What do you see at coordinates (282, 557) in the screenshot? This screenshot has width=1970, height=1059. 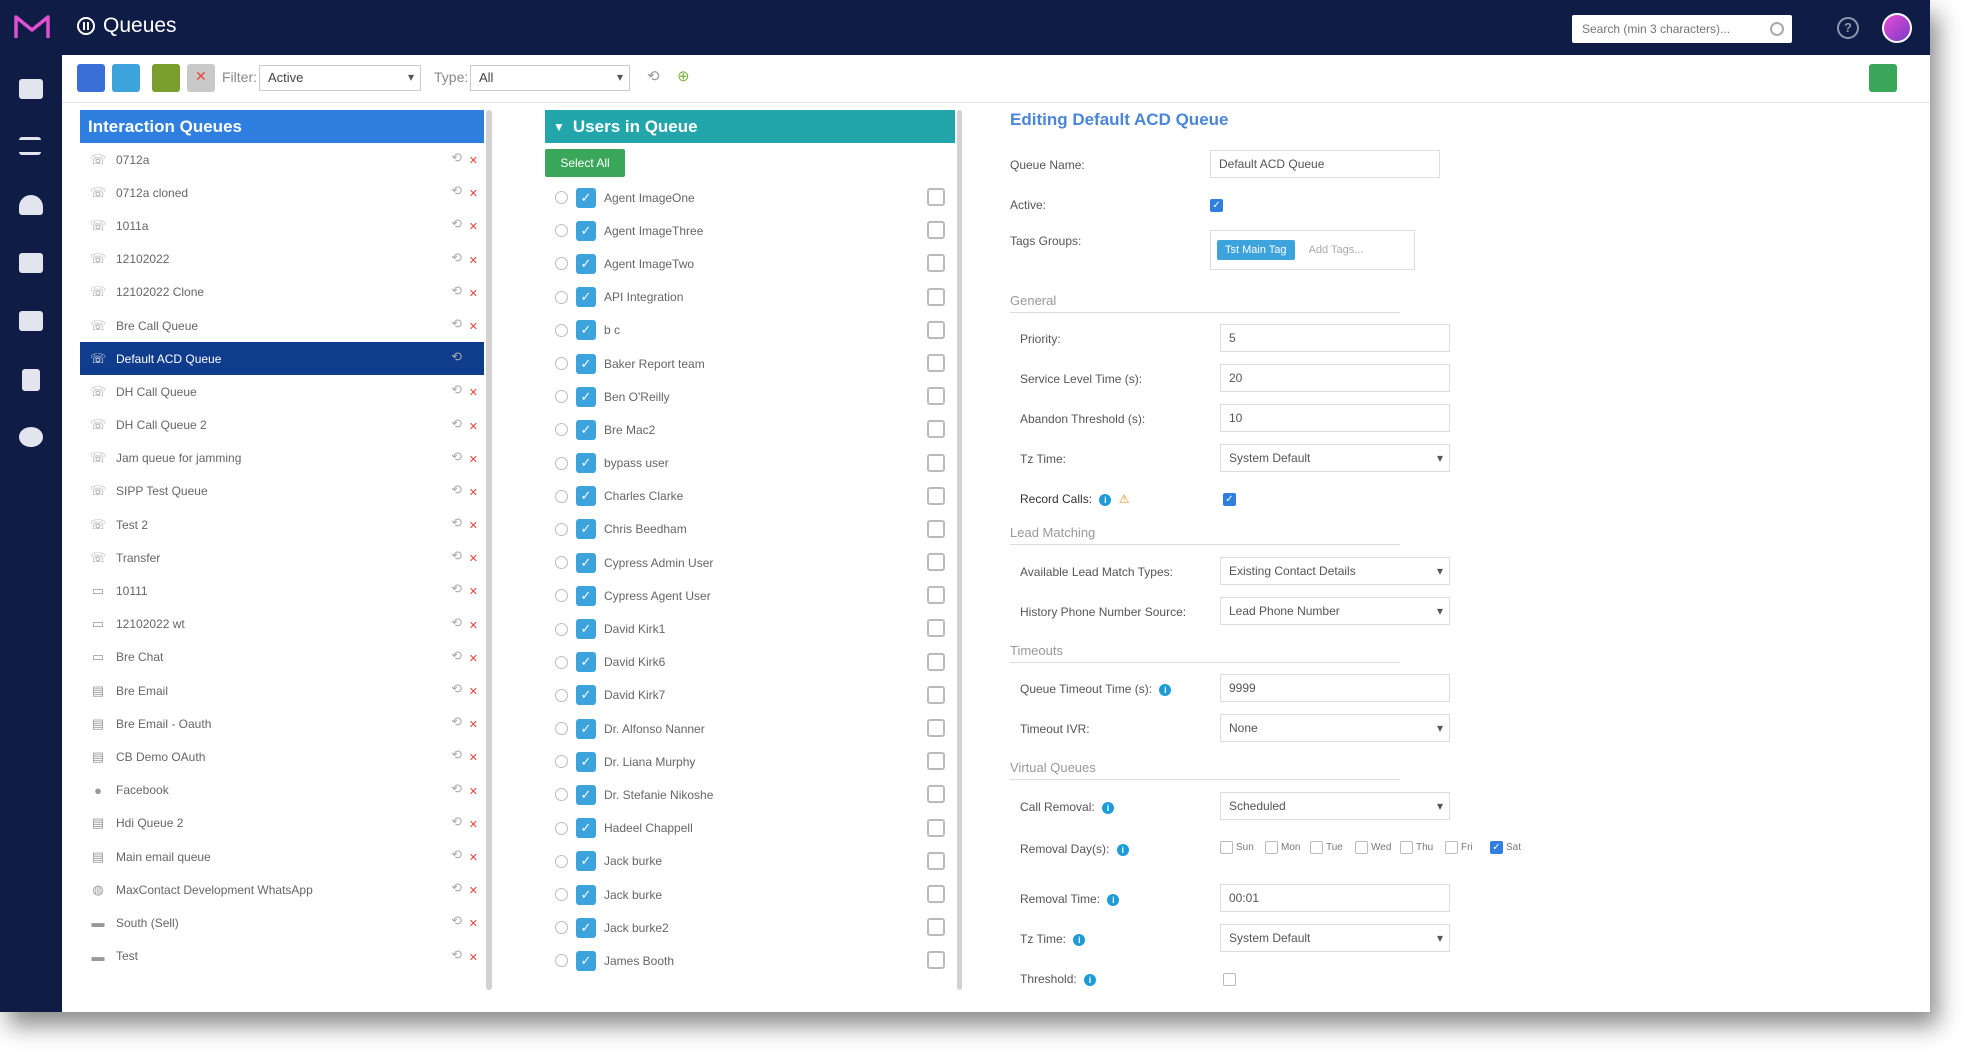 I see `queue-list-item: ☏ Transfer ⟲ ✕` at bounding box center [282, 557].